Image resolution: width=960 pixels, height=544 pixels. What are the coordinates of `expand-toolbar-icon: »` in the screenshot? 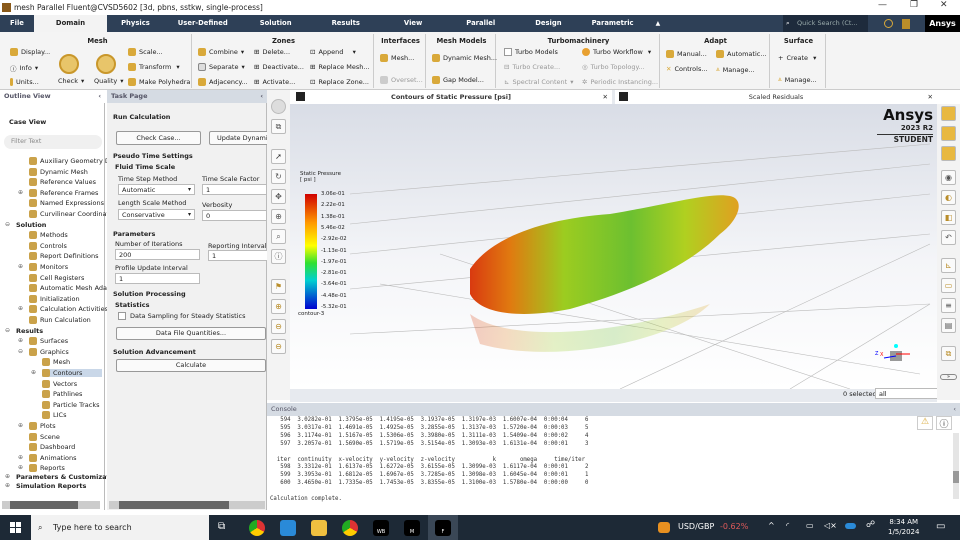 It's located at (948, 377).